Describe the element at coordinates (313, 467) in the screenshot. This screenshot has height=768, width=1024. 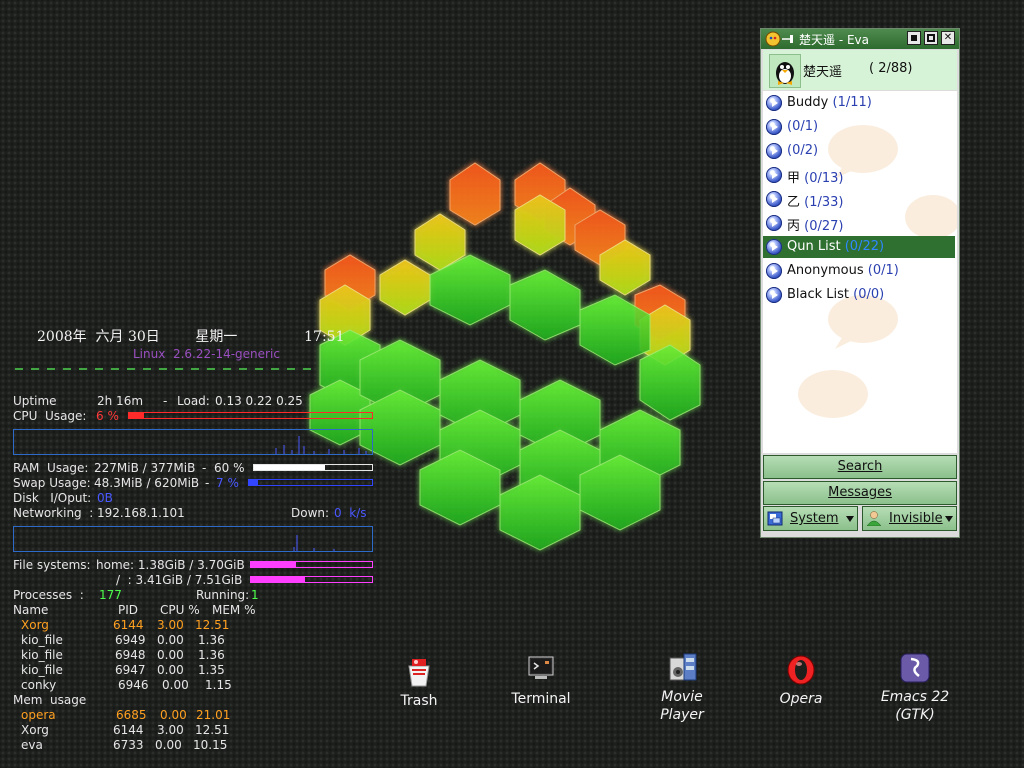
I see `ram-bar` at that location.